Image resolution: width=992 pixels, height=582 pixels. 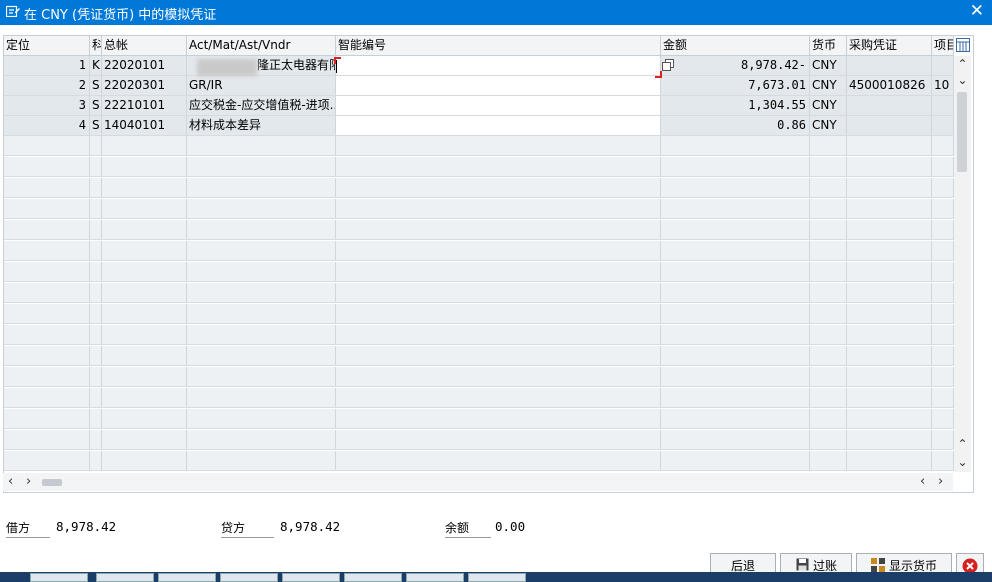 What do you see at coordinates (96, 65) in the screenshot?
I see `cell-type: K` at bounding box center [96, 65].